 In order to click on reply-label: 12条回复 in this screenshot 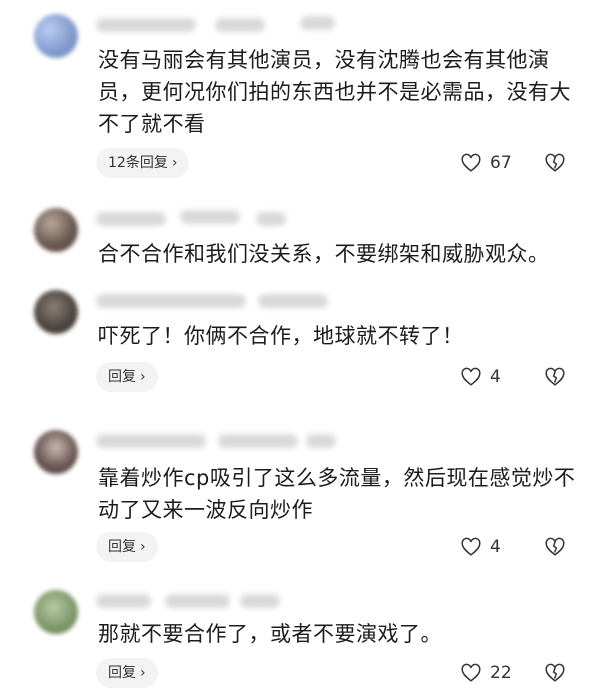, I will do `click(138, 163)`.